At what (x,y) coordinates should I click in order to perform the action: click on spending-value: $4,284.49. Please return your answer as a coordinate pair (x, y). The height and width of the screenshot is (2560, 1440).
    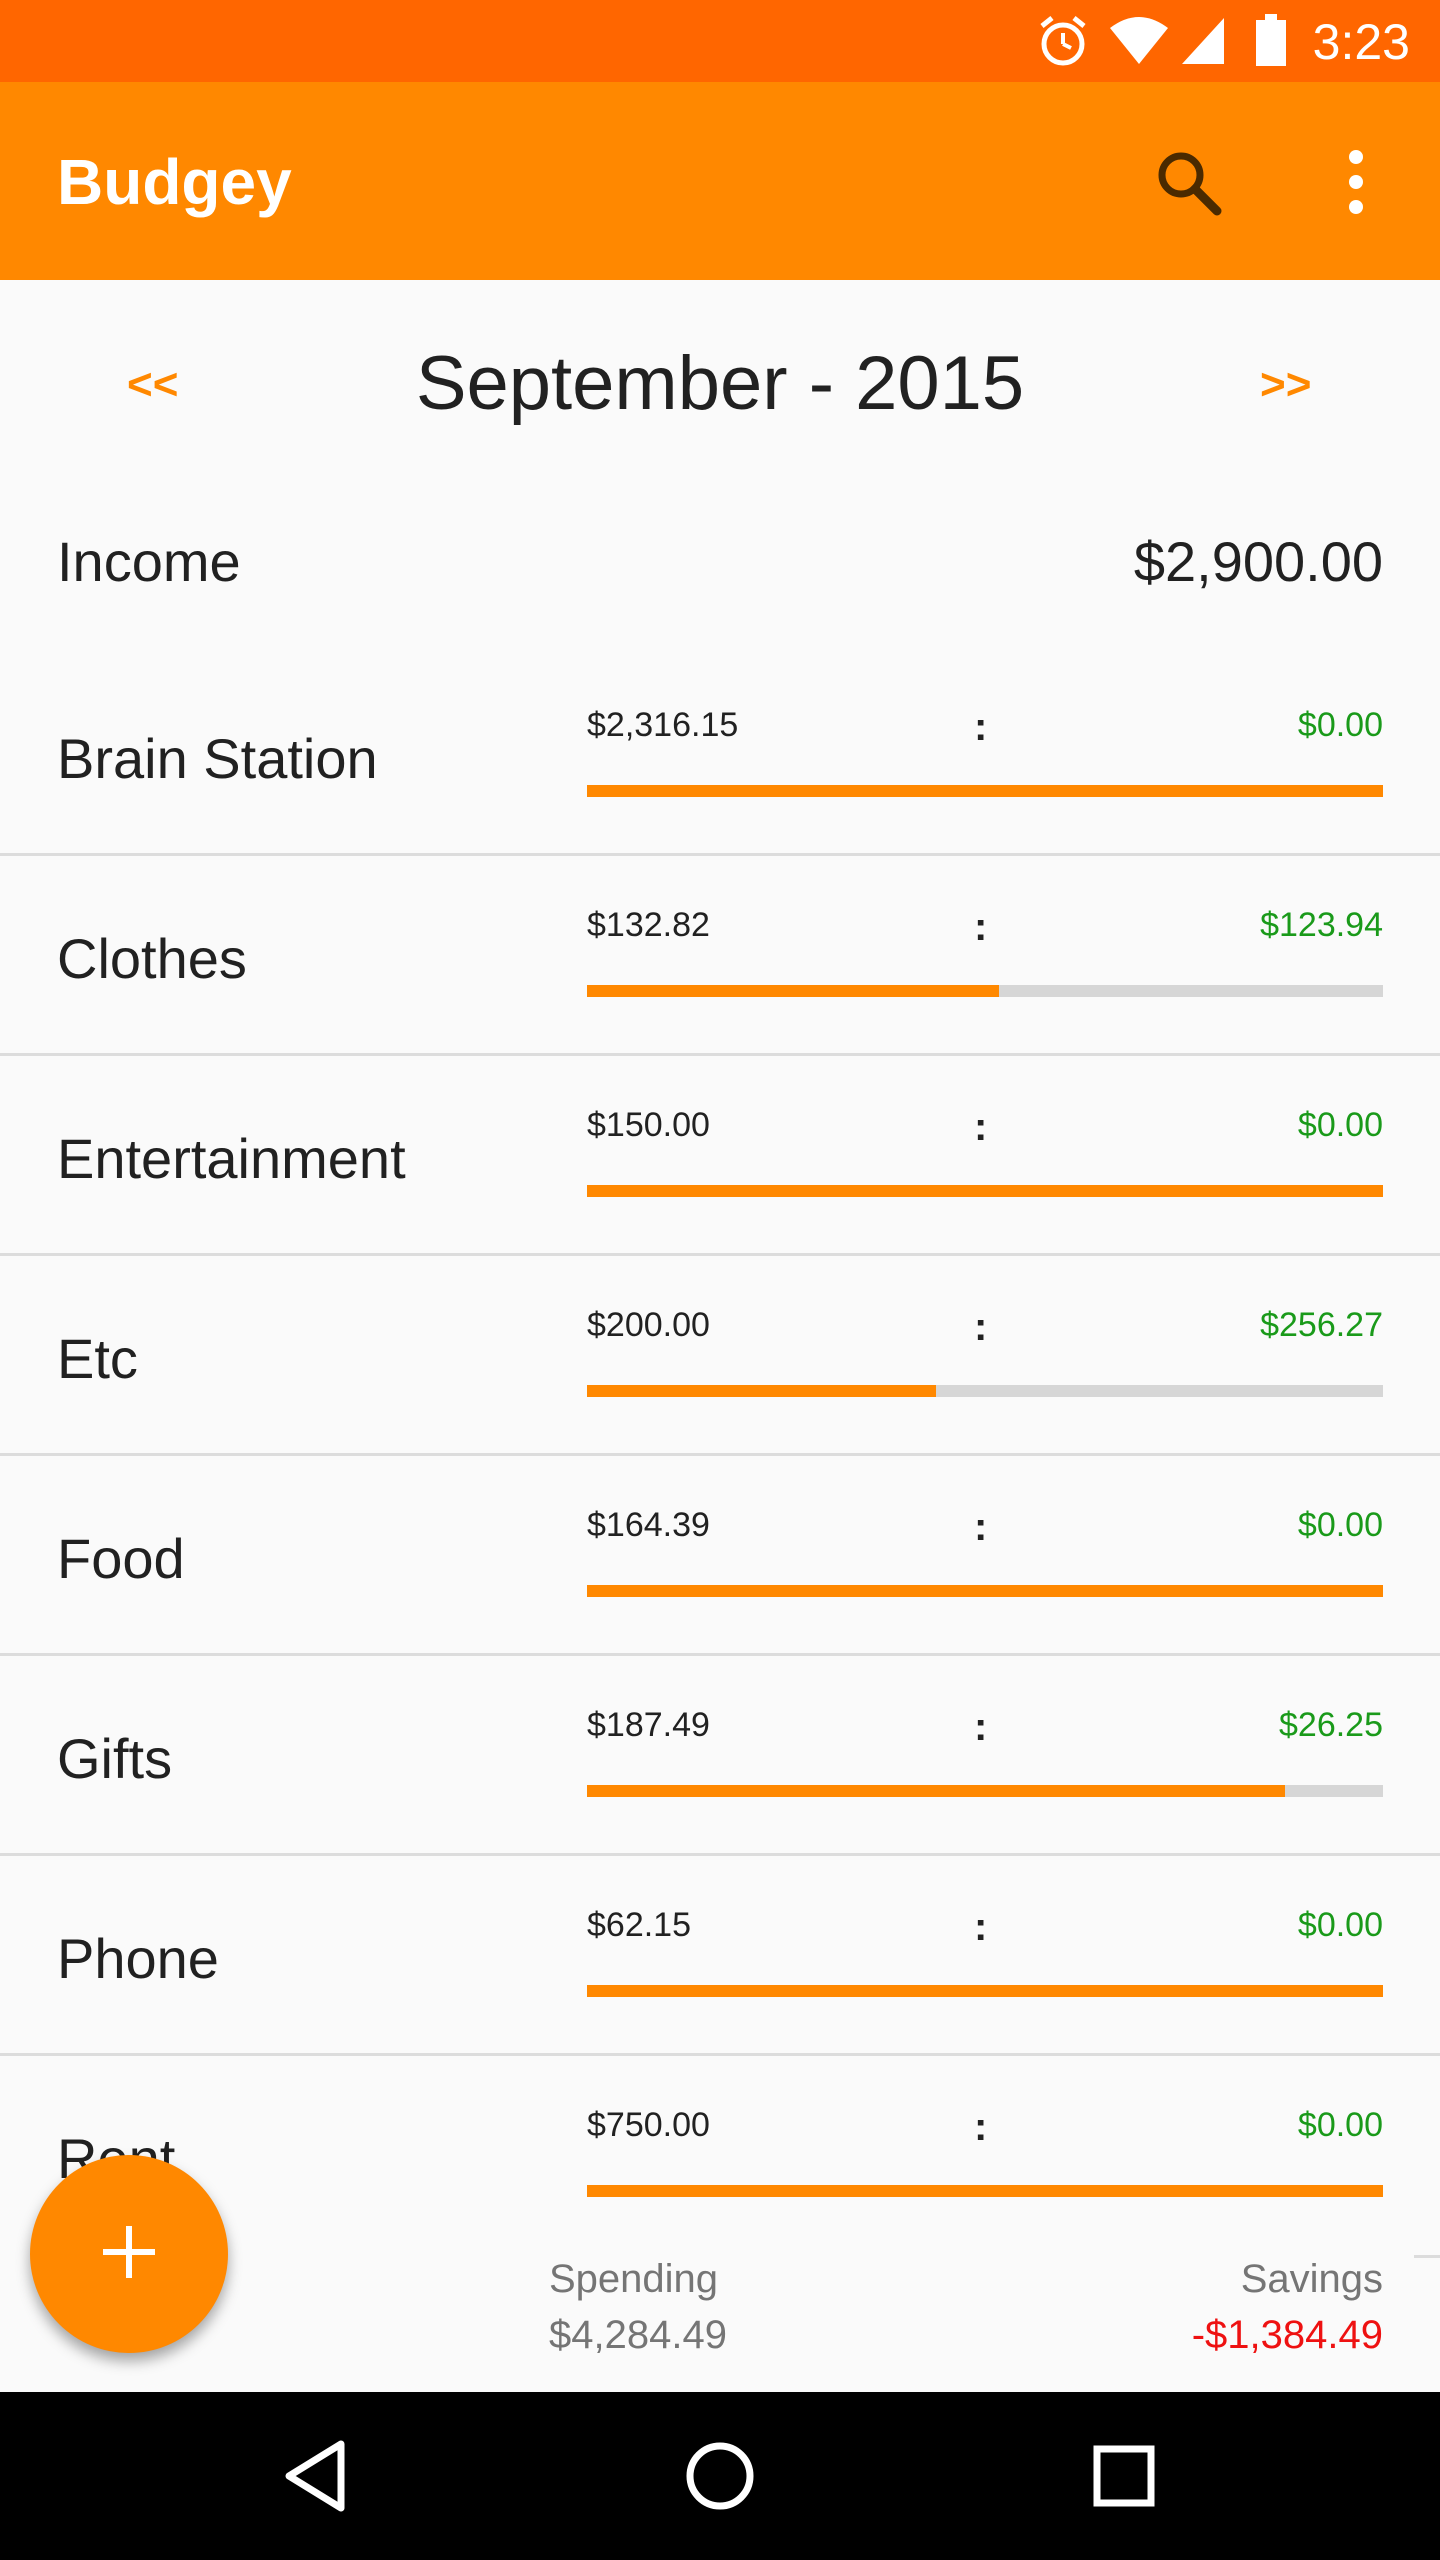
    Looking at the image, I should click on (638, 2335).